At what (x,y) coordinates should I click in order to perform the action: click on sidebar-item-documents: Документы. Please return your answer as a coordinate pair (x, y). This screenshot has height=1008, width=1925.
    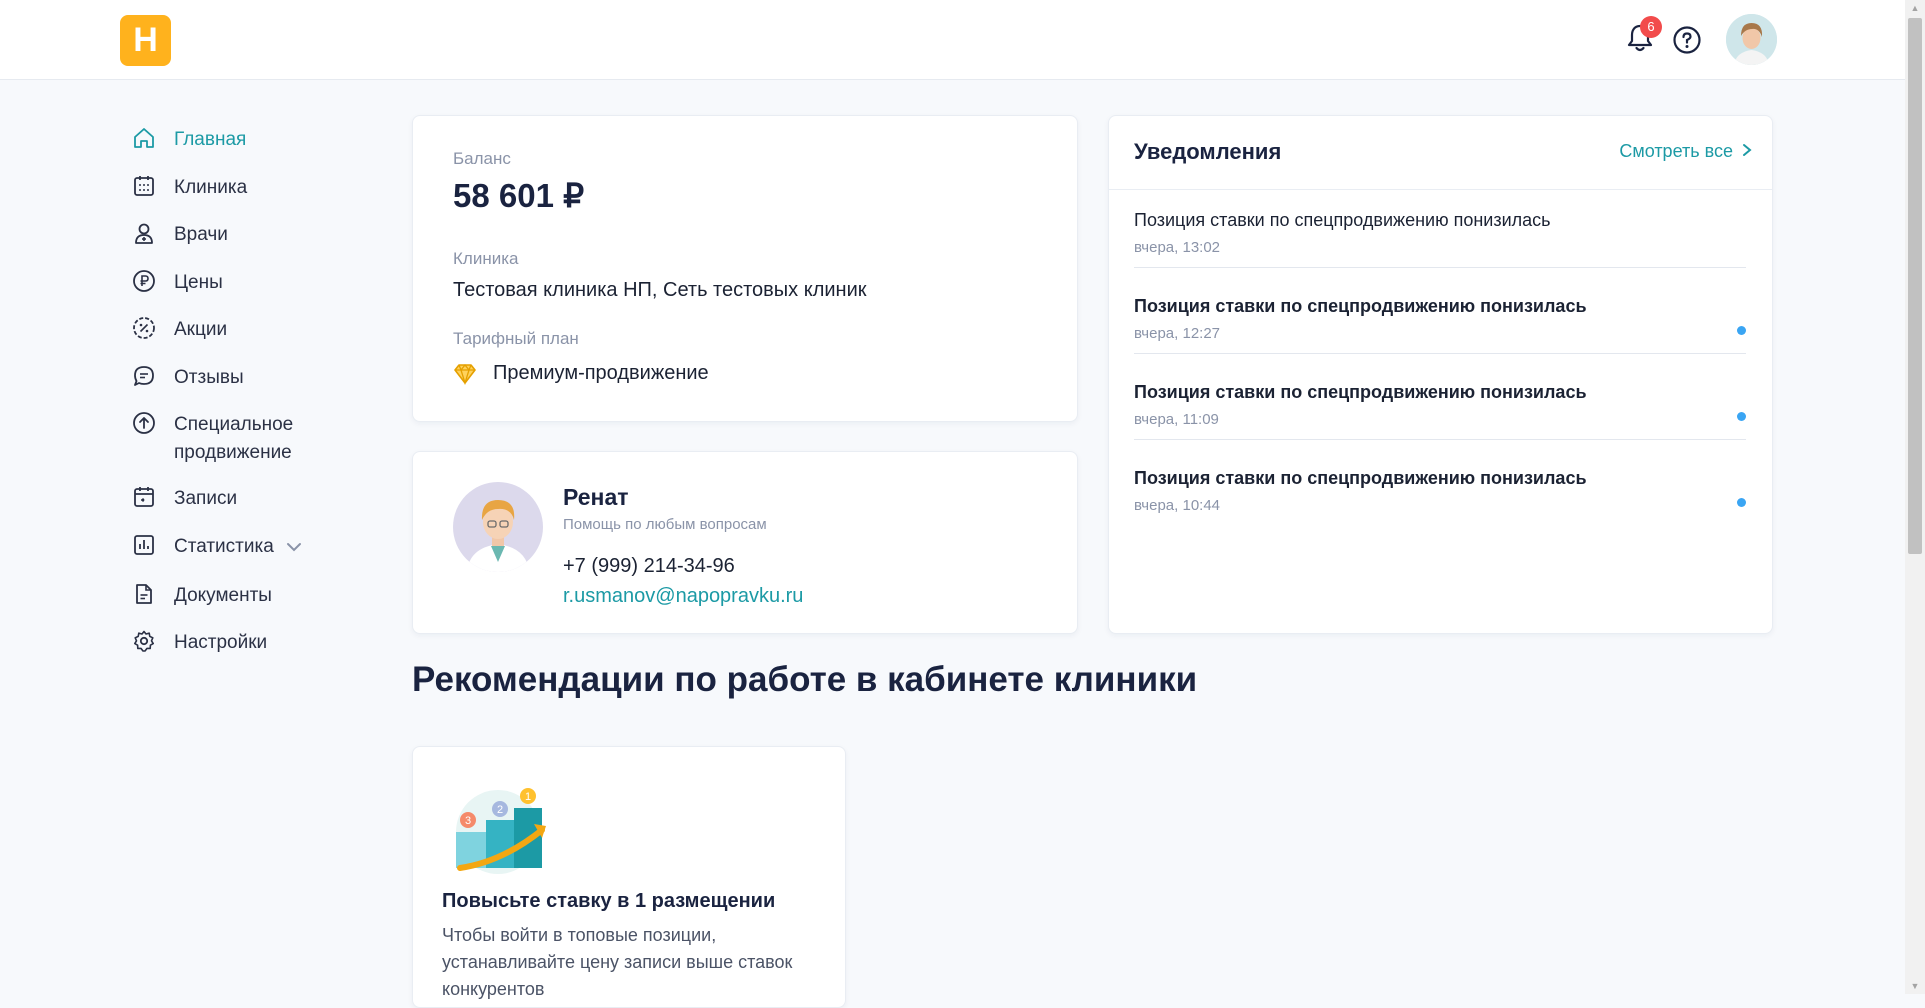
    Looking at the image, I should click on (247, 596).